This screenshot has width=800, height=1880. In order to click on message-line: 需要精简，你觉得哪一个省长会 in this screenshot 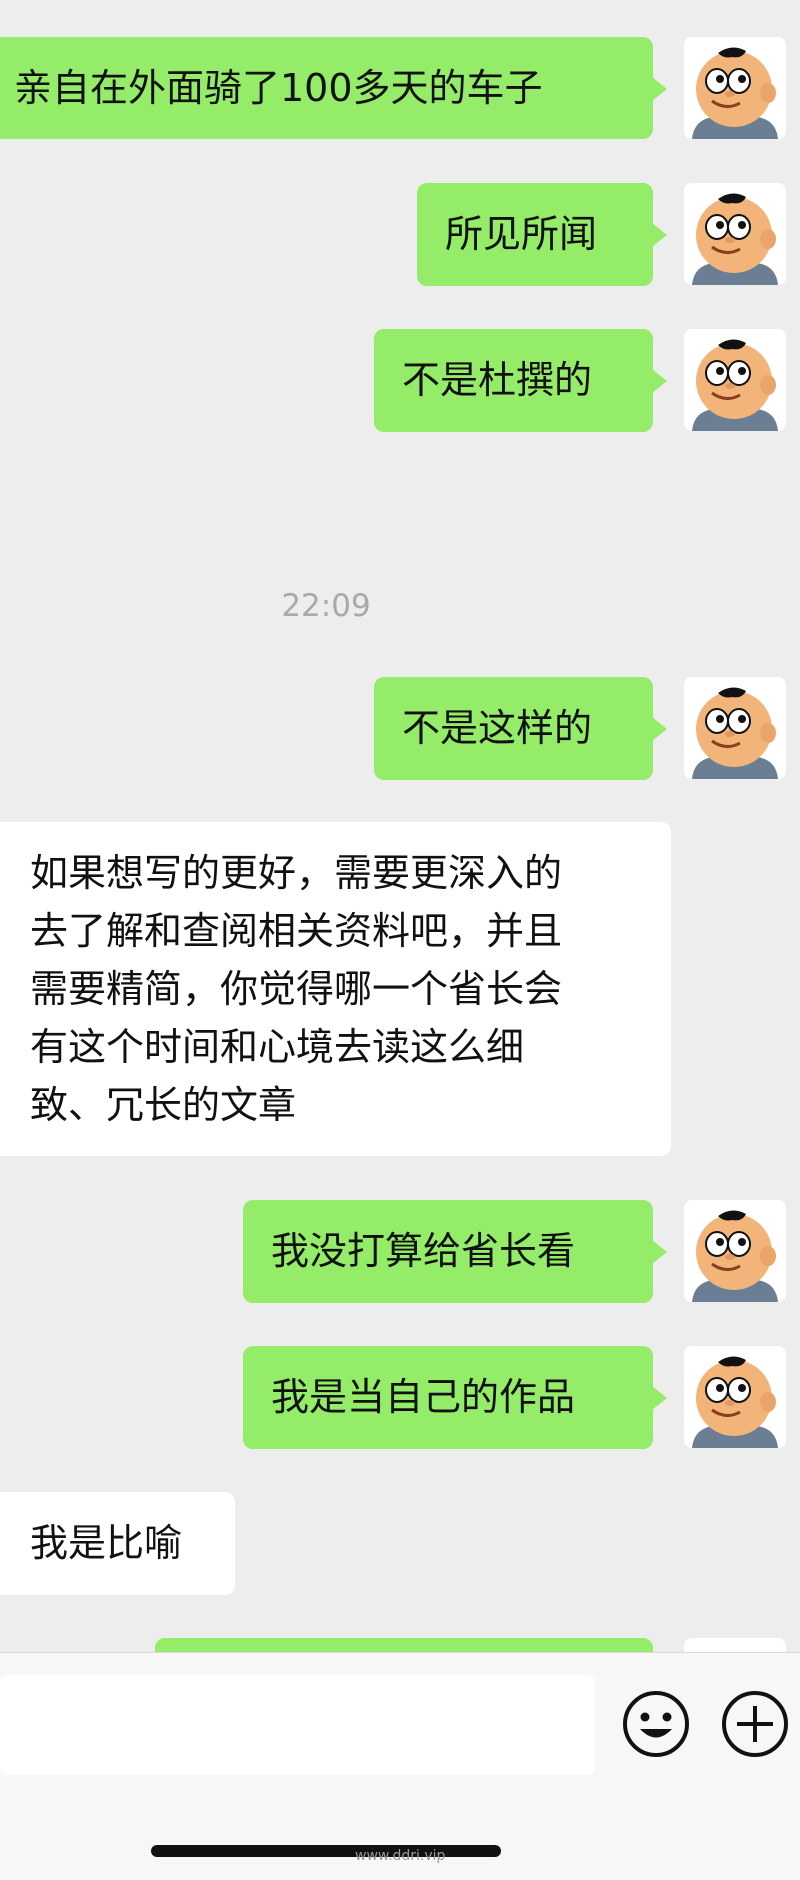, I will do `click(296, 989)`.